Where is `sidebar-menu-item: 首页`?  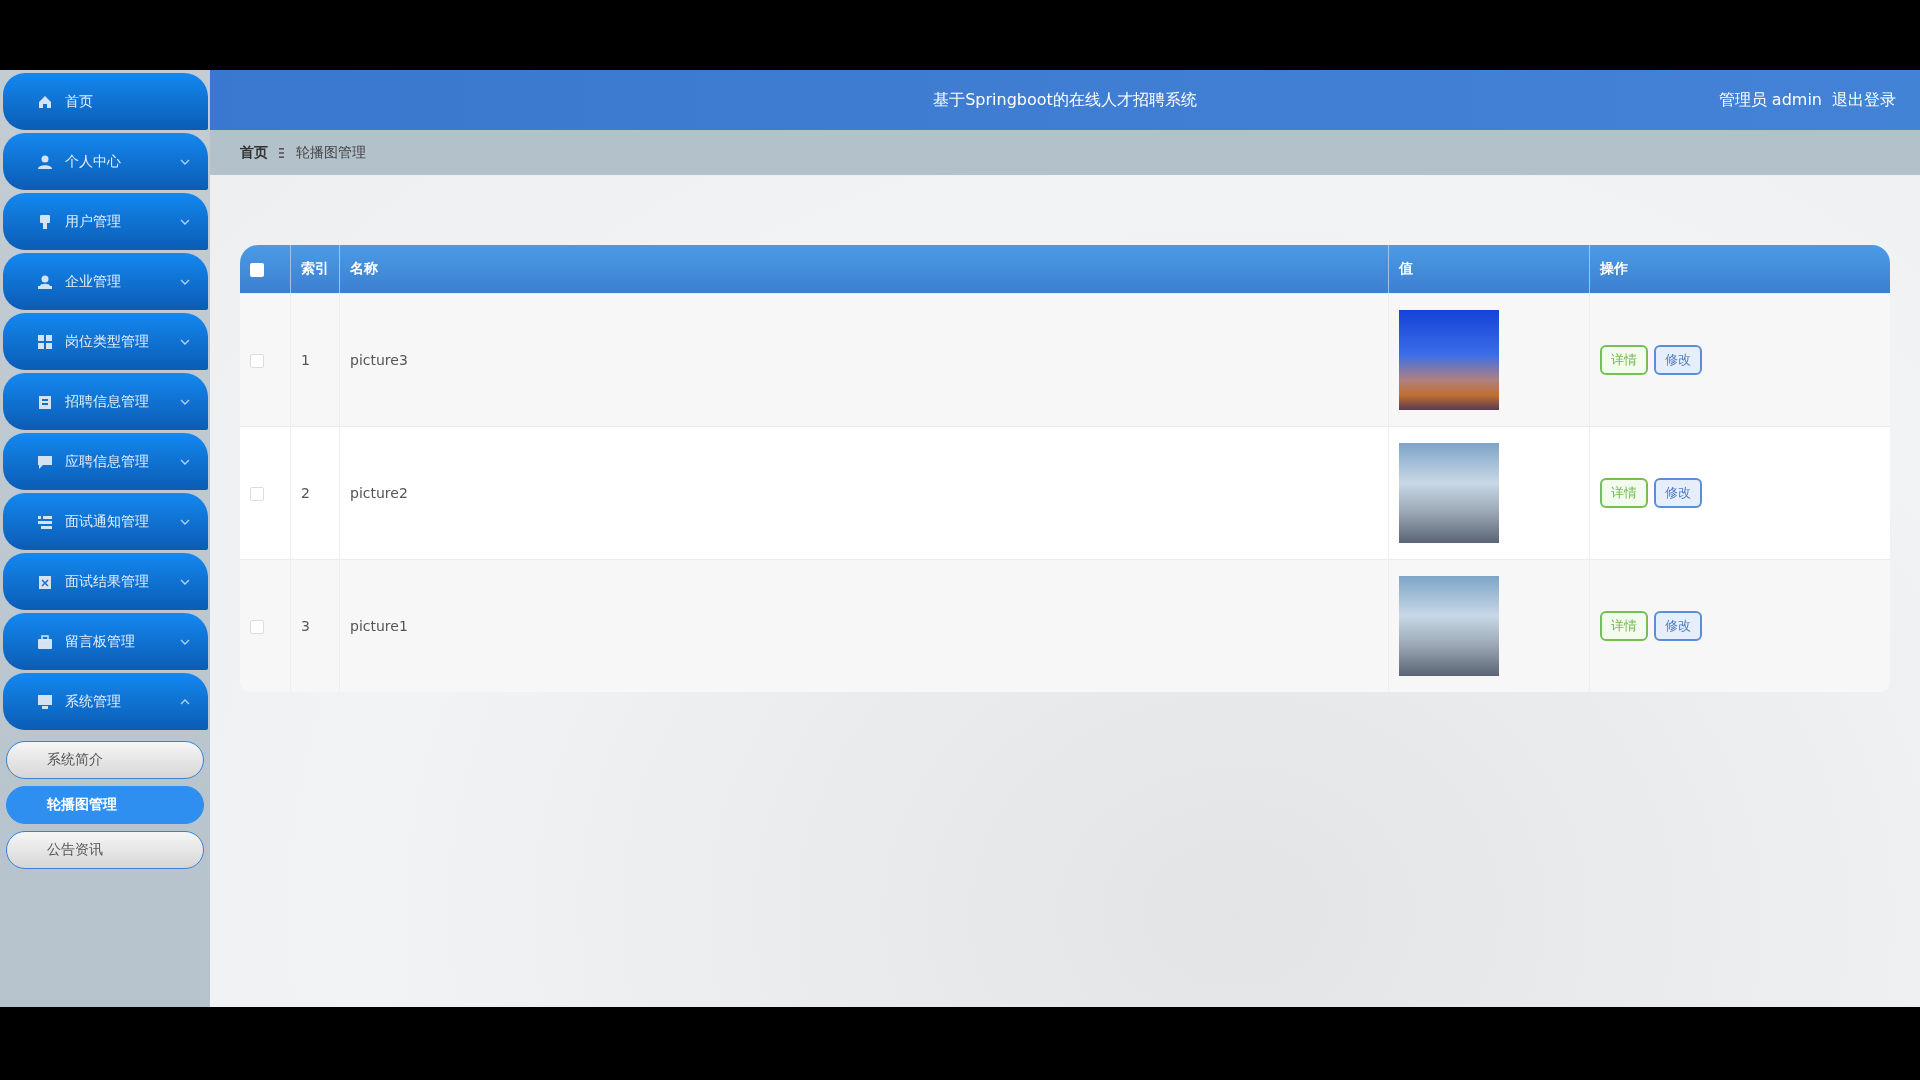 sidebar-menu-item: 首页 is located at coordinates (105, 101).